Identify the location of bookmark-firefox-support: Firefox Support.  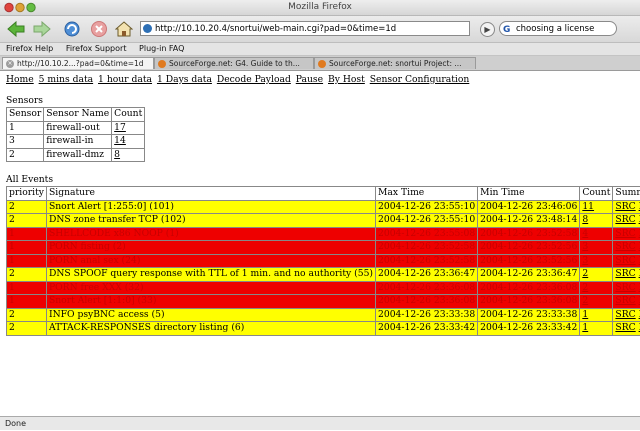
(96, 48).